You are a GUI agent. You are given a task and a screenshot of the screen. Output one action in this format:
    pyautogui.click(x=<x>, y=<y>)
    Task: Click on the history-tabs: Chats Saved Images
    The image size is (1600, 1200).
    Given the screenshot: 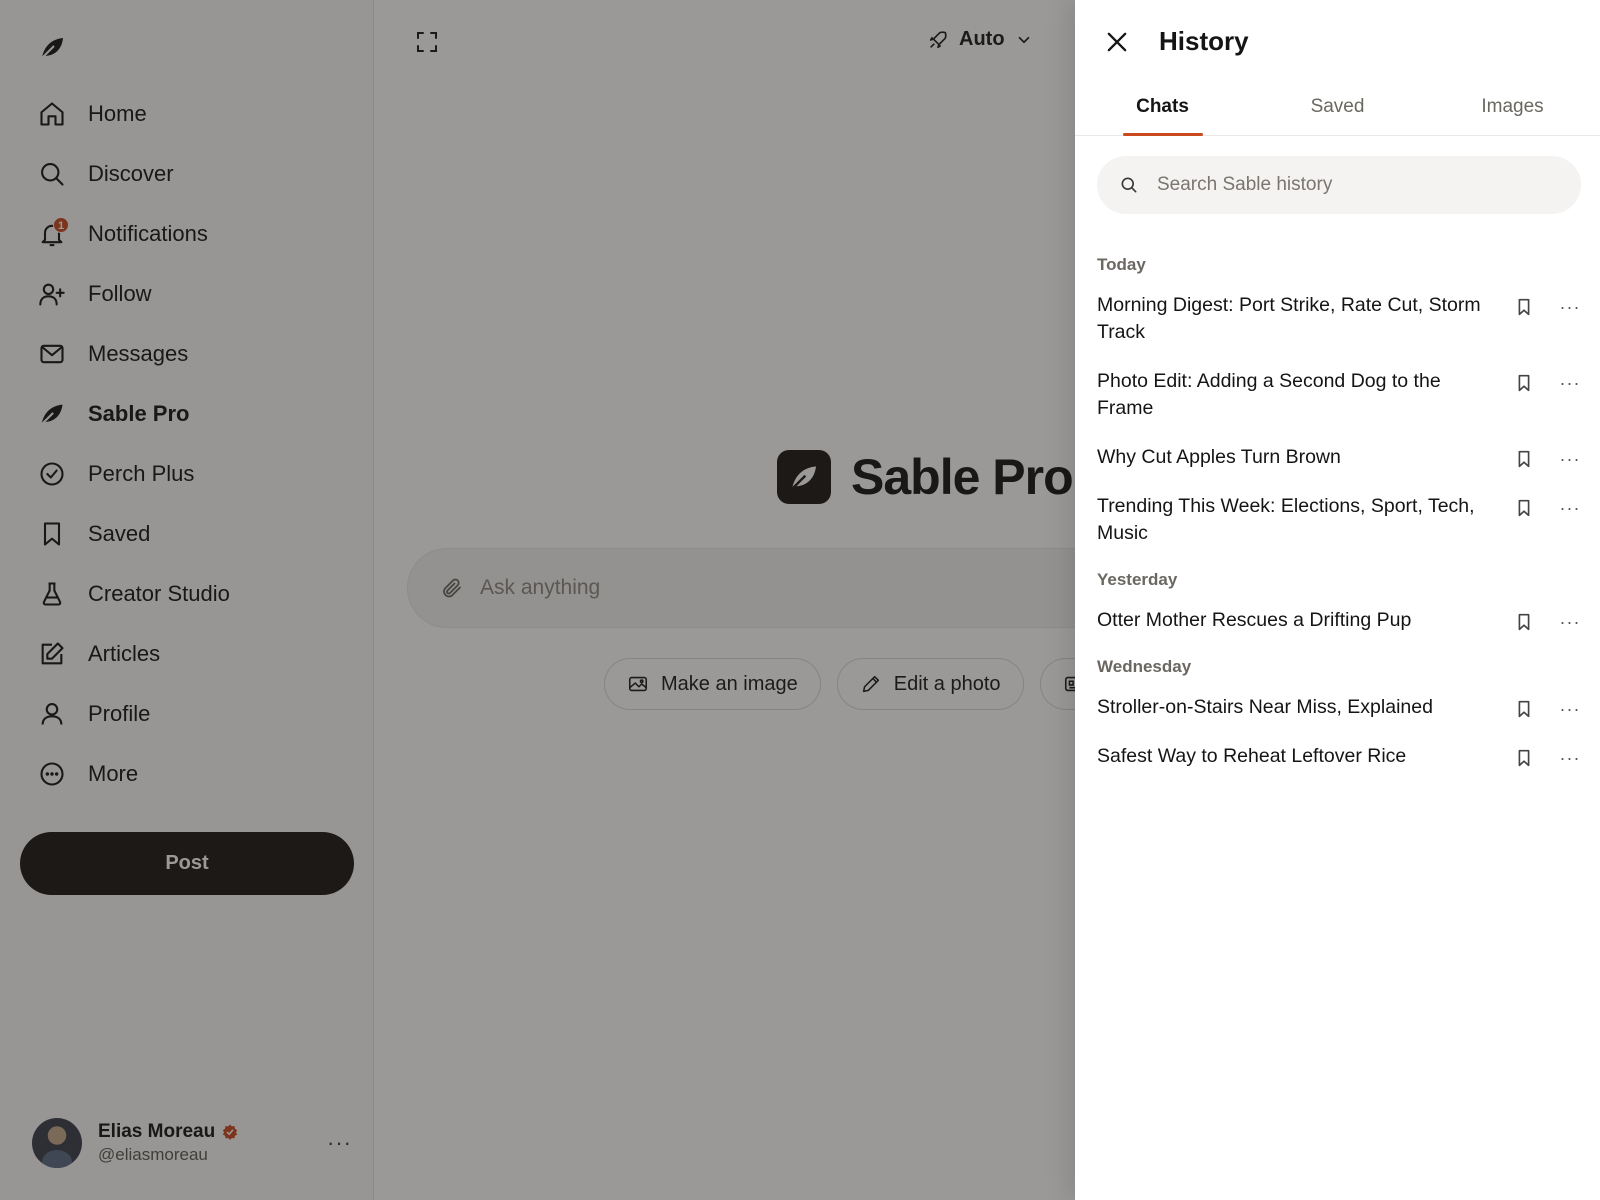 What is the action you would take?
    pyautogui.click(x=1337, y=109)
    